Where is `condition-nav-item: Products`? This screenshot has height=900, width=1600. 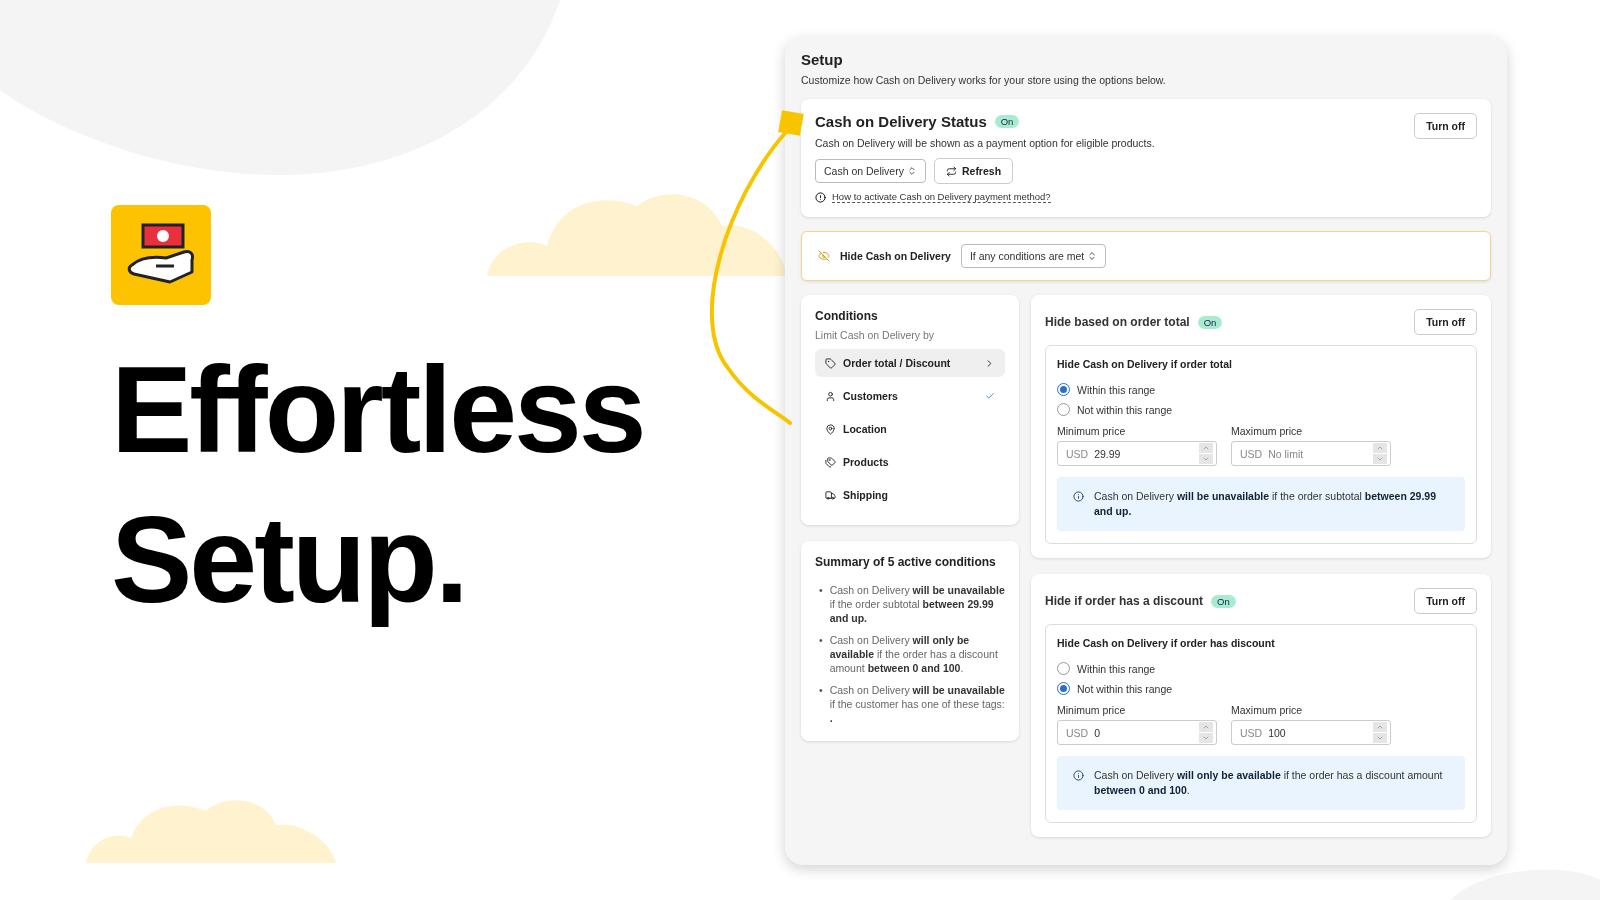
condition-nav-item: Products is located at coordinates (910, 462).